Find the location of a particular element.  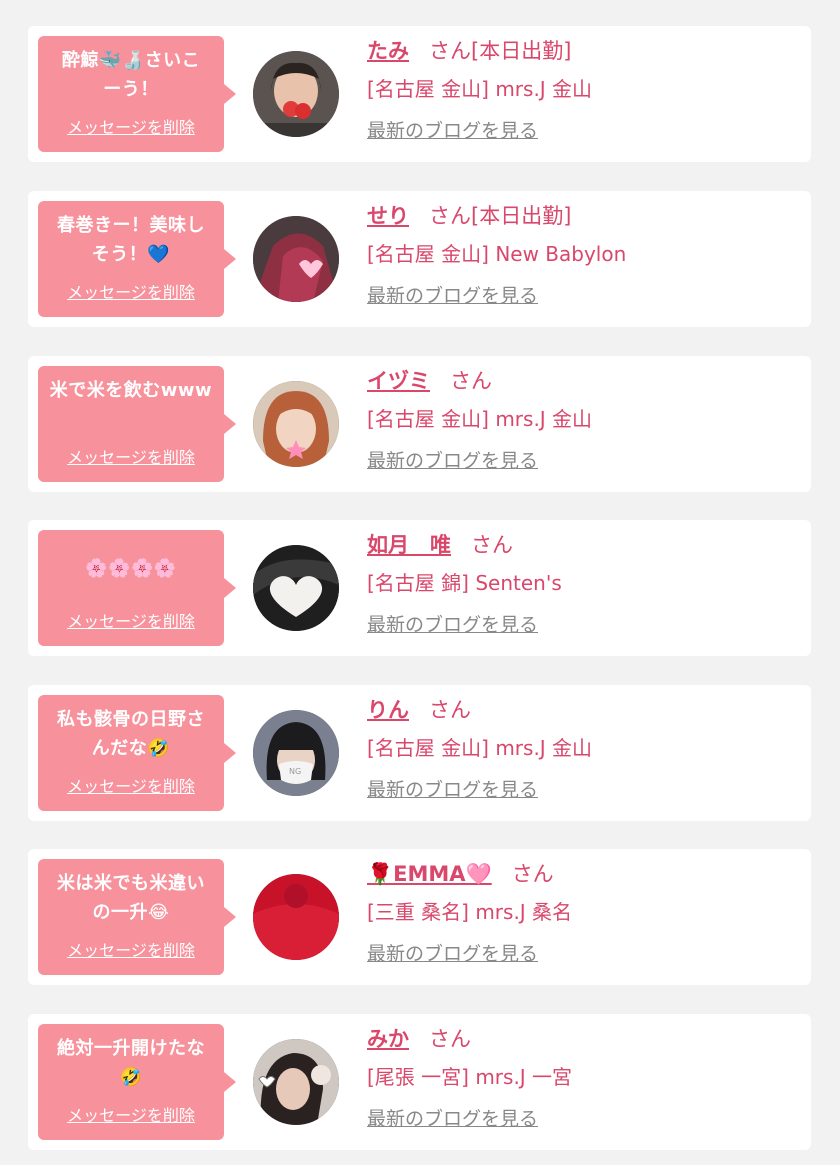

name-line: 🌹EMMA🩷 さん is located at coordinates (584, 874).